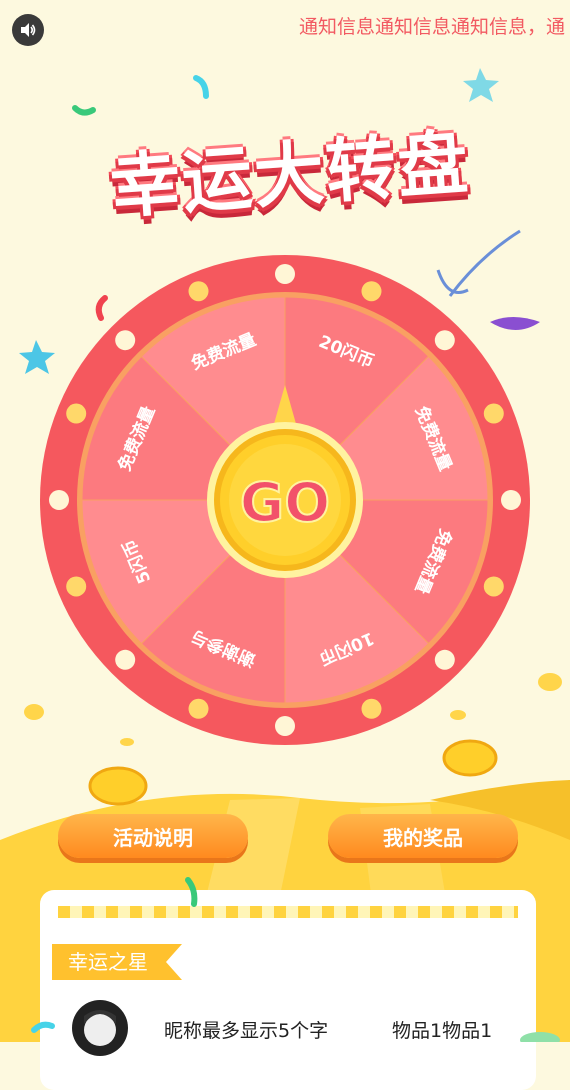 Image resolution: width=570 pixels, height=1090 pixels. Describe the element at coordinates (423, 836) in the screenshot. I see `my-prizes-button: 我的奖品` at that location.